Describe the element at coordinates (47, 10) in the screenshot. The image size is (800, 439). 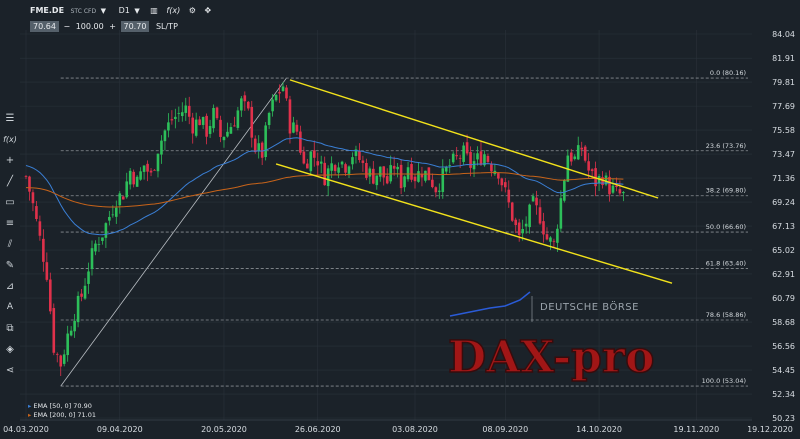
I see `symbol-label: FME.DE` at that location.